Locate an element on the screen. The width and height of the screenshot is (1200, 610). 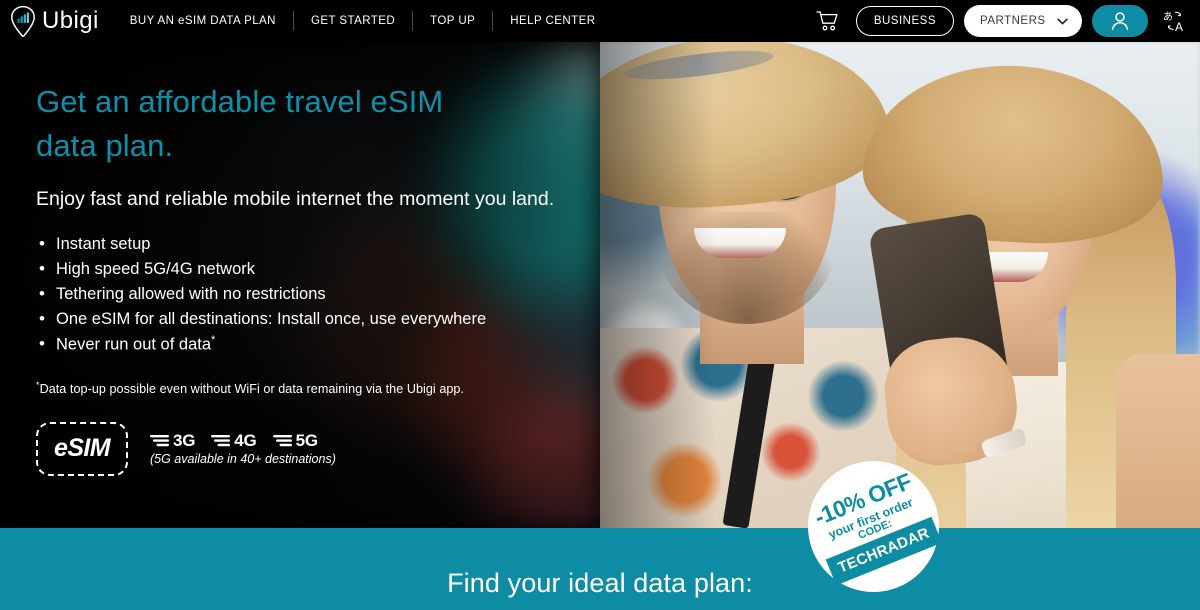
svg-text: あ is located at coordinates (1168, 17).